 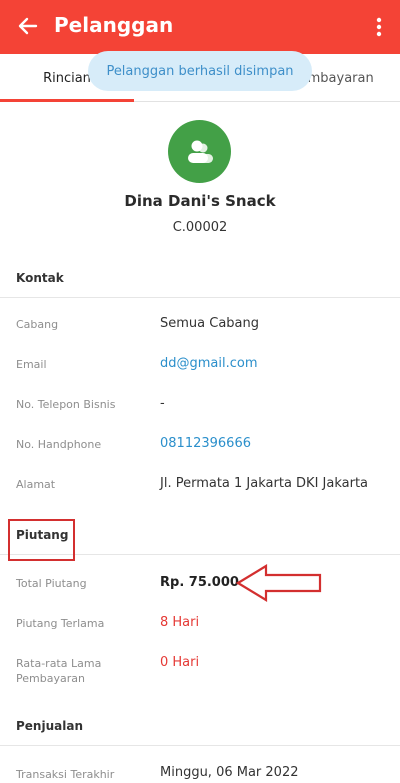 What do you see at coordinates (36, 484) in the screenshot?
I see `label-alamat: Alamat` at bounding box center [36, 484].